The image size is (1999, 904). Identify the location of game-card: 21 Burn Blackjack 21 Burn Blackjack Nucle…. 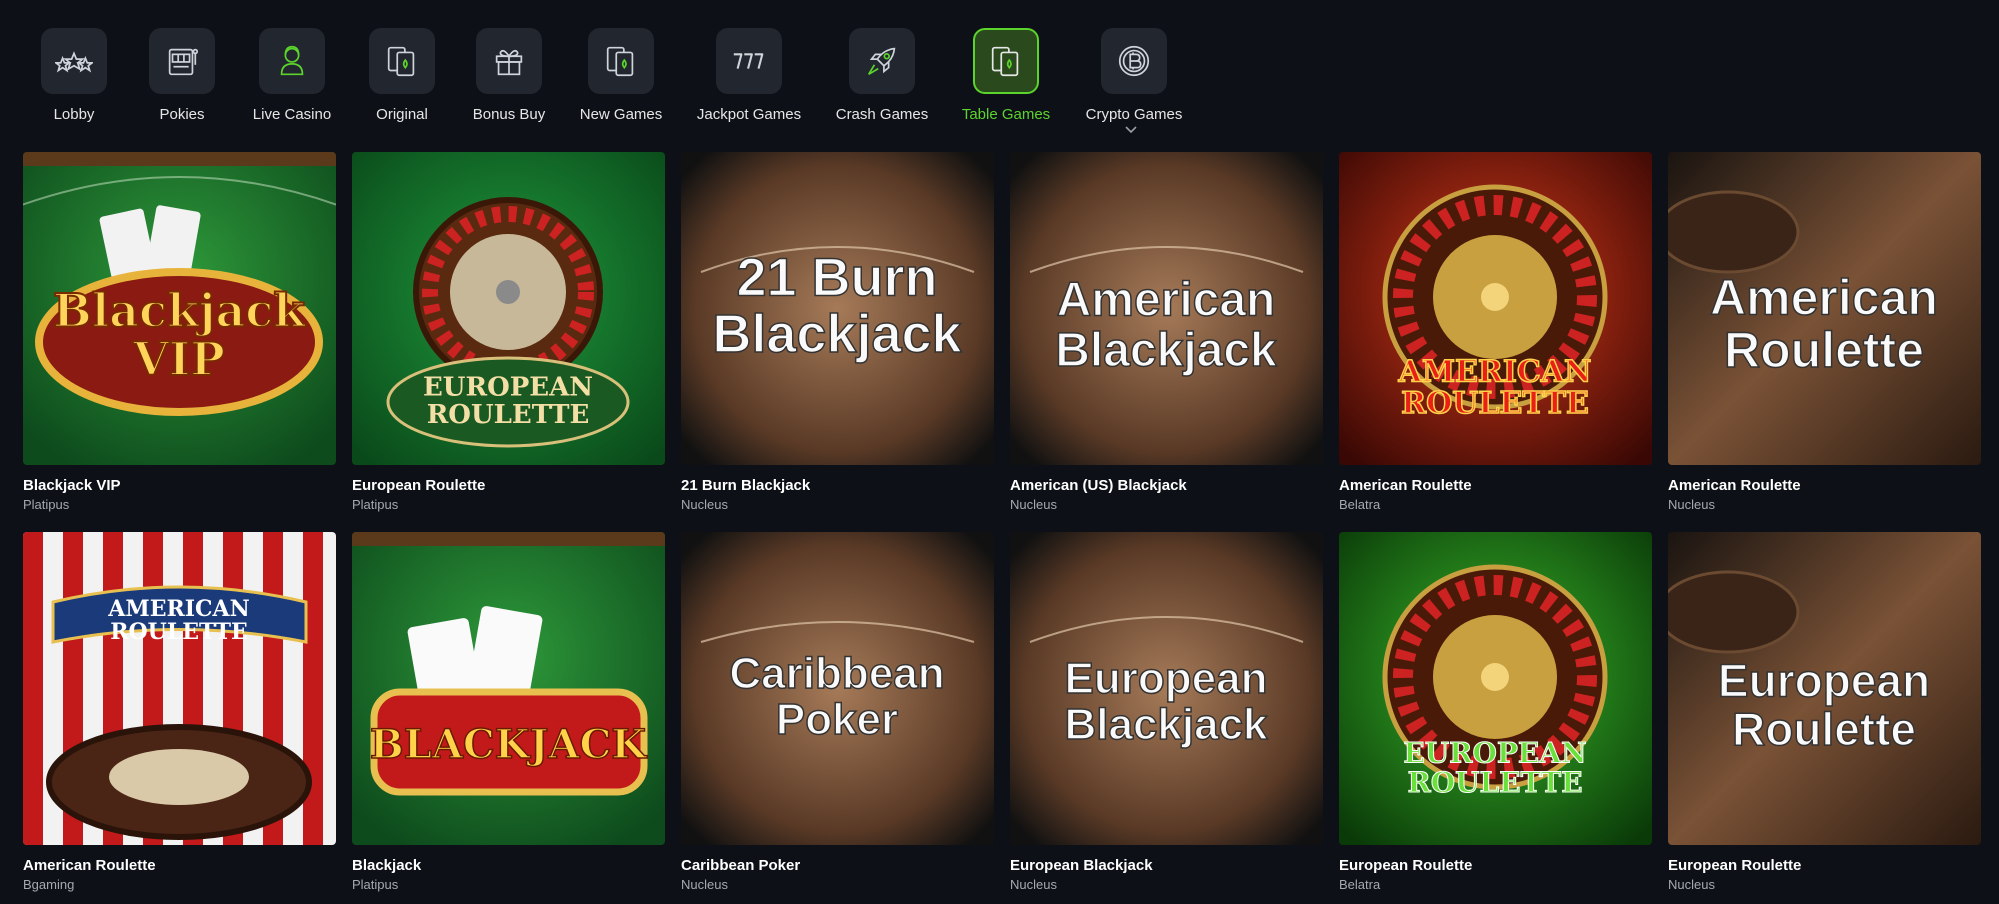
(837, 332).